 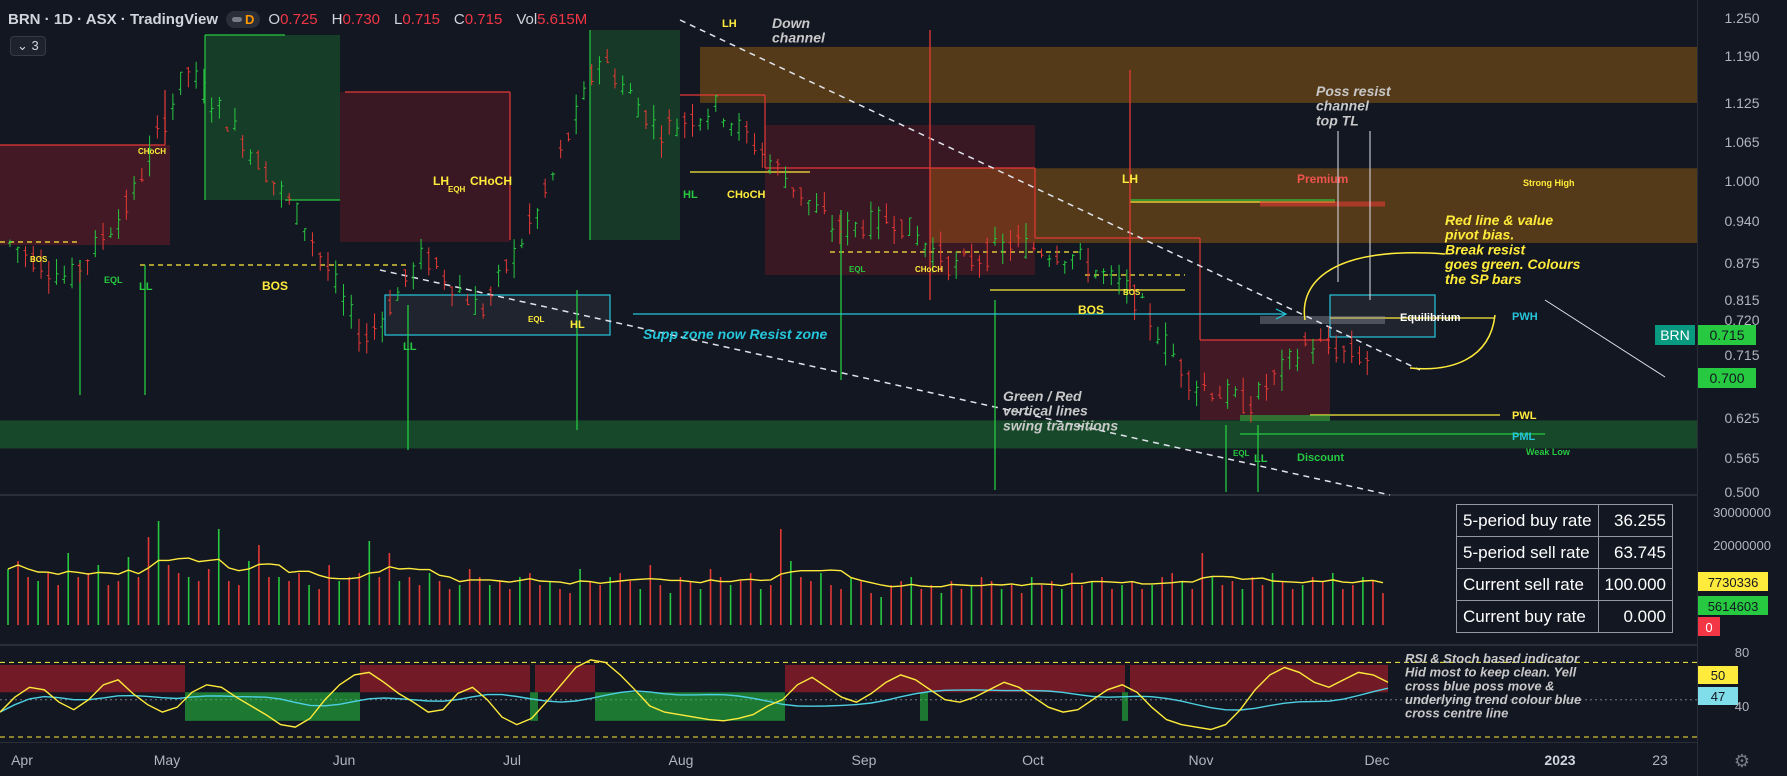 What do you see at coordinates (1343, 106) in the screenshot?
I see `resist-note-line: channel` at bounding box center [1343, 106].